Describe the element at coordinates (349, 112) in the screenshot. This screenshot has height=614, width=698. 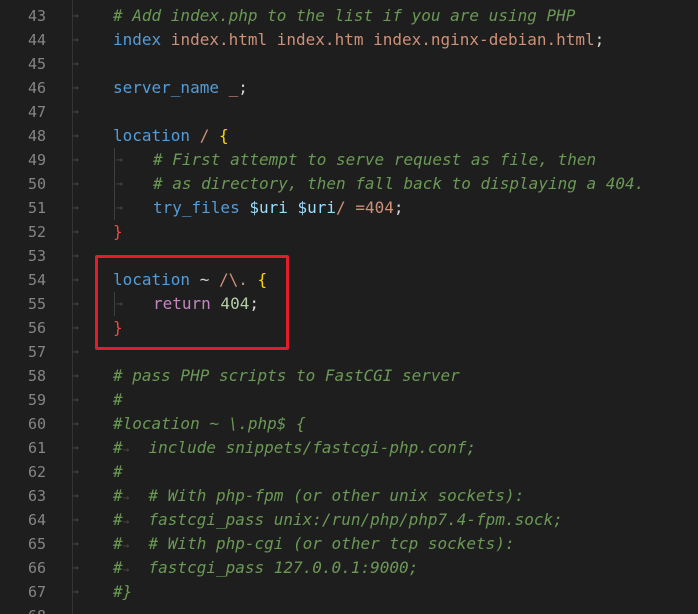
I see `code-line: 47 →` at that location.